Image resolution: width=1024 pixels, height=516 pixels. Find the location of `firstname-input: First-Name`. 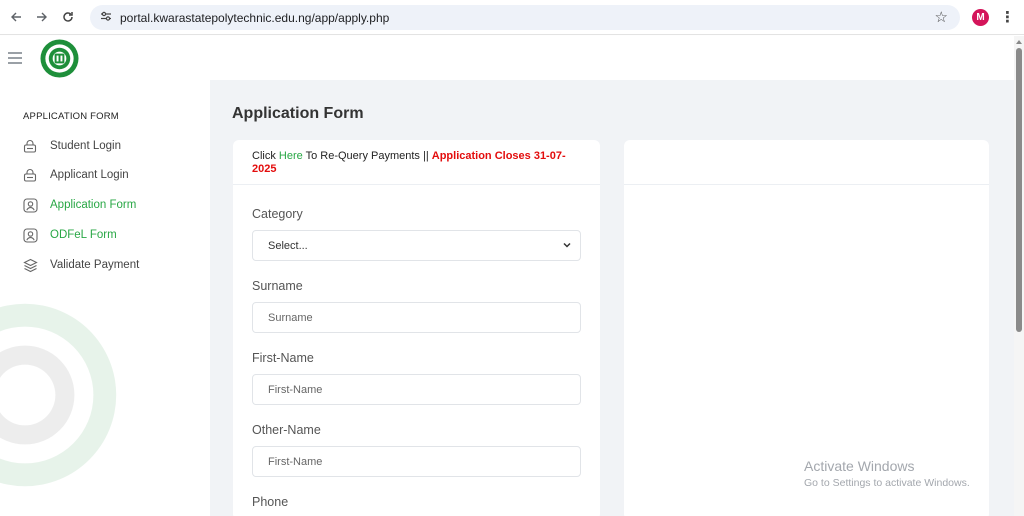

firstname-input: First-Name is located at coordinates (416, 389).